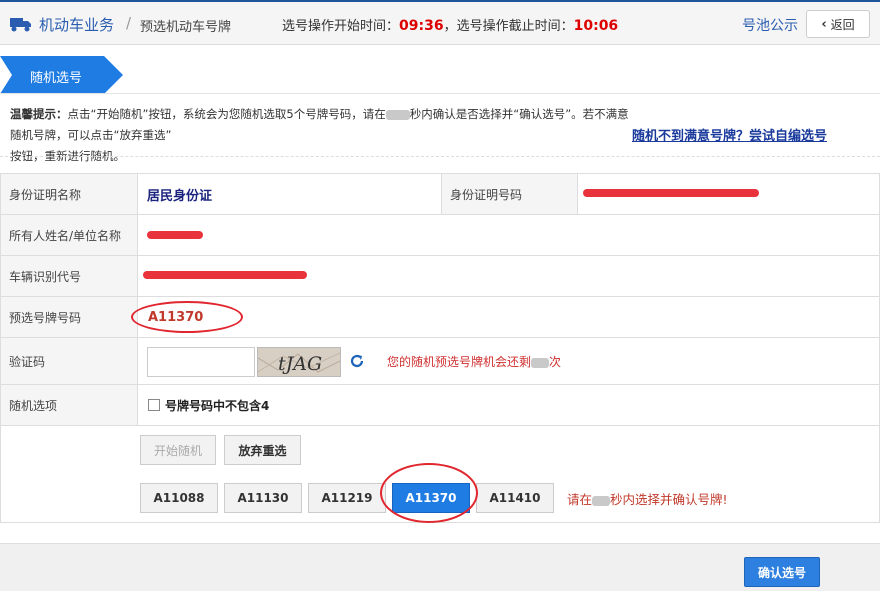  I want to click on row-plate: 预选号牌号码 A11370, so click(440, 317).